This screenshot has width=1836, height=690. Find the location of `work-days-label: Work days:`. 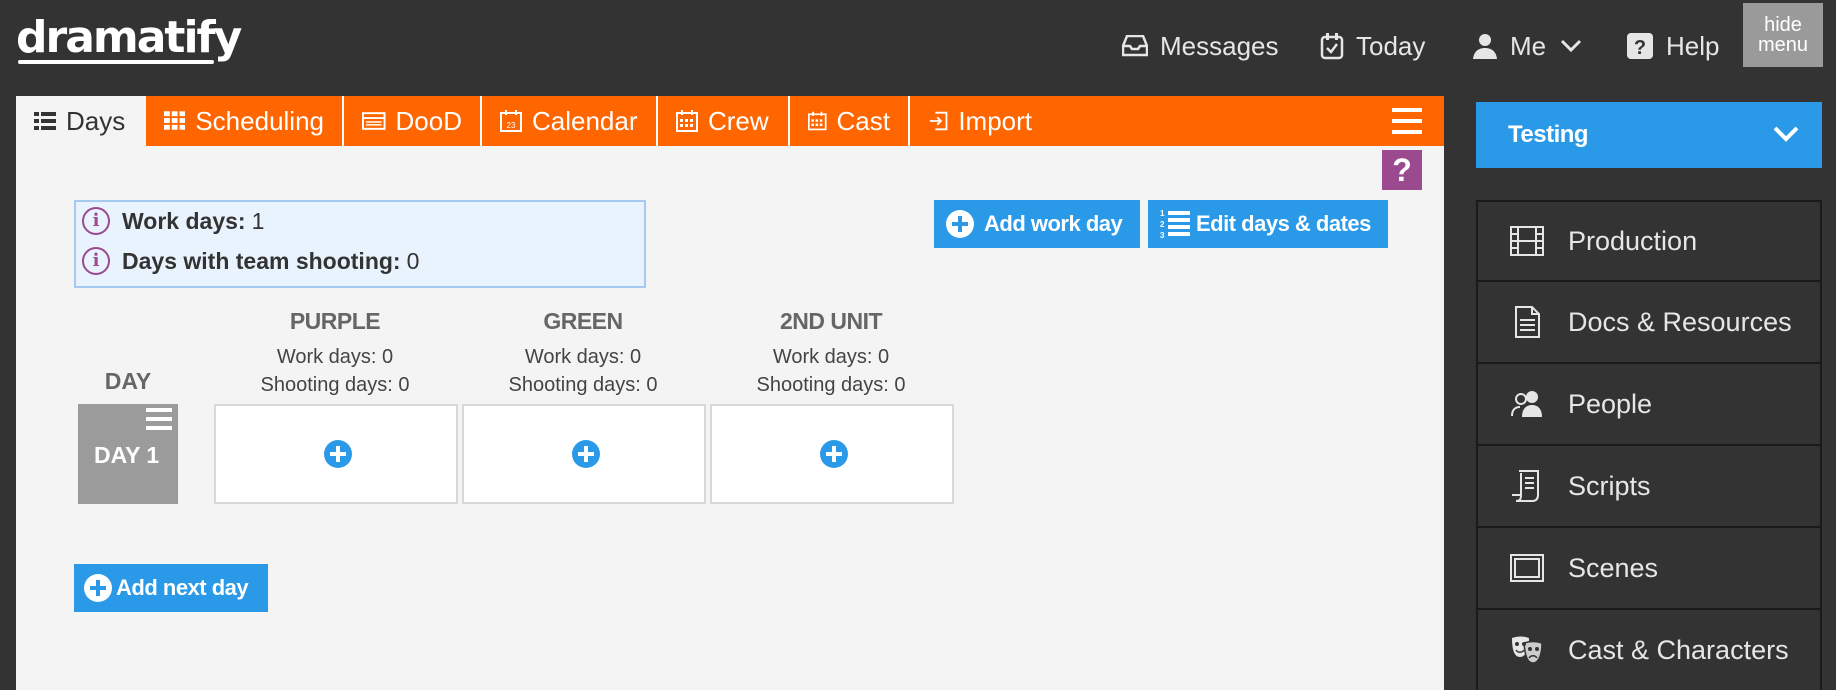

work-days-label: Work days: is located at coordinates (184, 220).